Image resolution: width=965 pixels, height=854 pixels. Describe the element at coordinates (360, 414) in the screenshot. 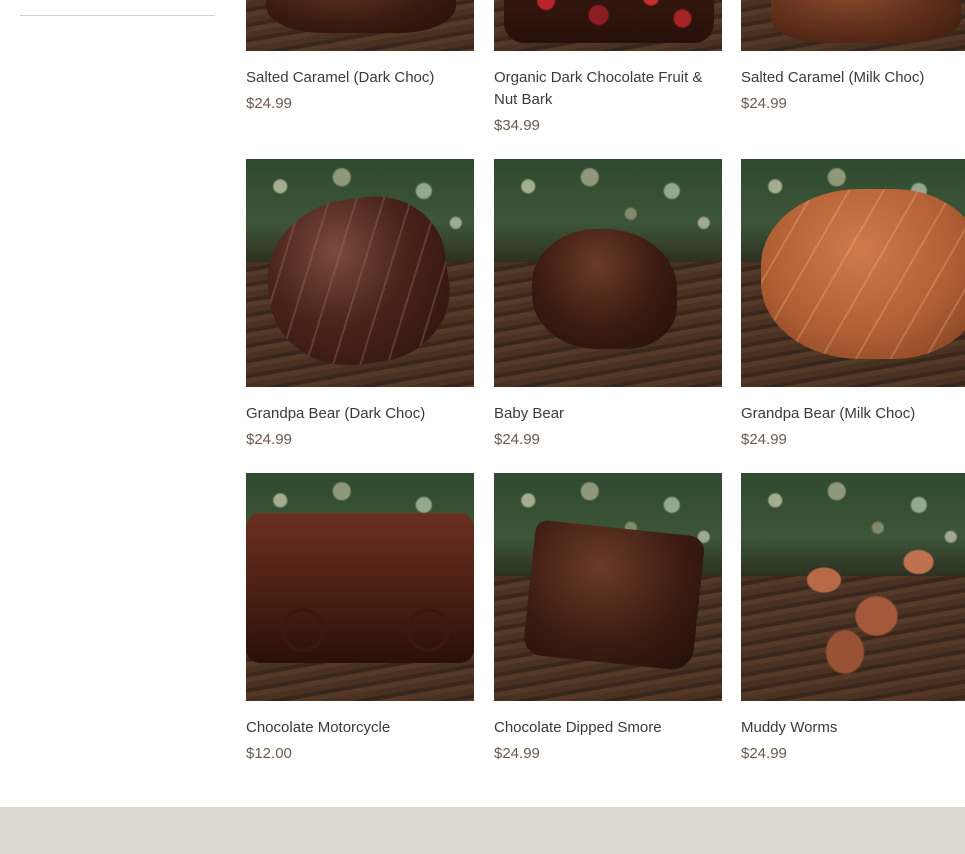

I see `product-title: Grandpa Bear (Dark Choc)` at that location.